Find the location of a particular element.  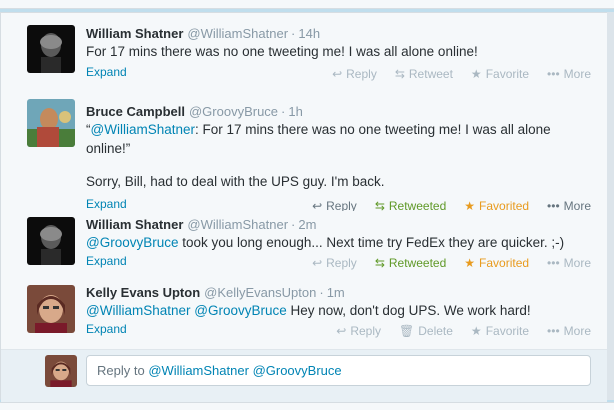

retweet-button: ⇆ Retweeted is located at coordinates (410, 263).